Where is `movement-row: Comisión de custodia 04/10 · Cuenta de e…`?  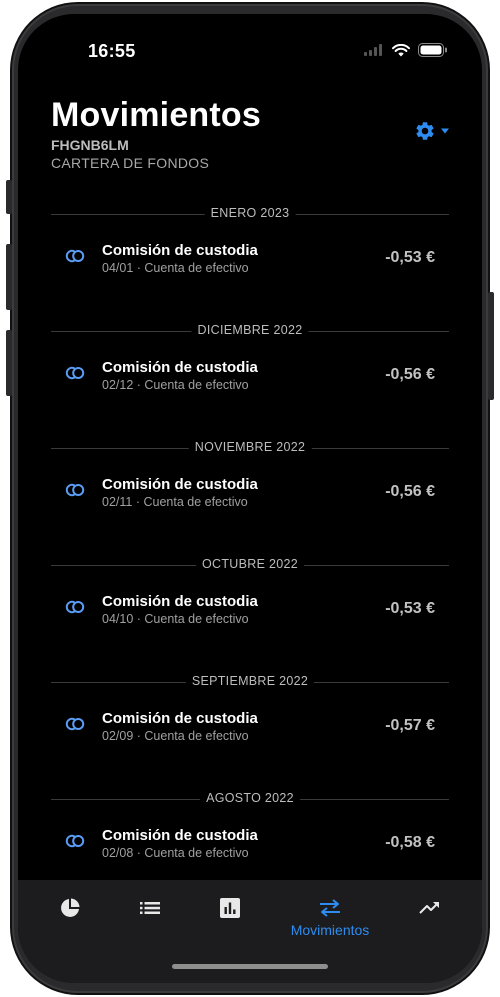
movement-row: Comisión de custodia 04/10 · Cuenta de e… is located at coordinates (250, 609).